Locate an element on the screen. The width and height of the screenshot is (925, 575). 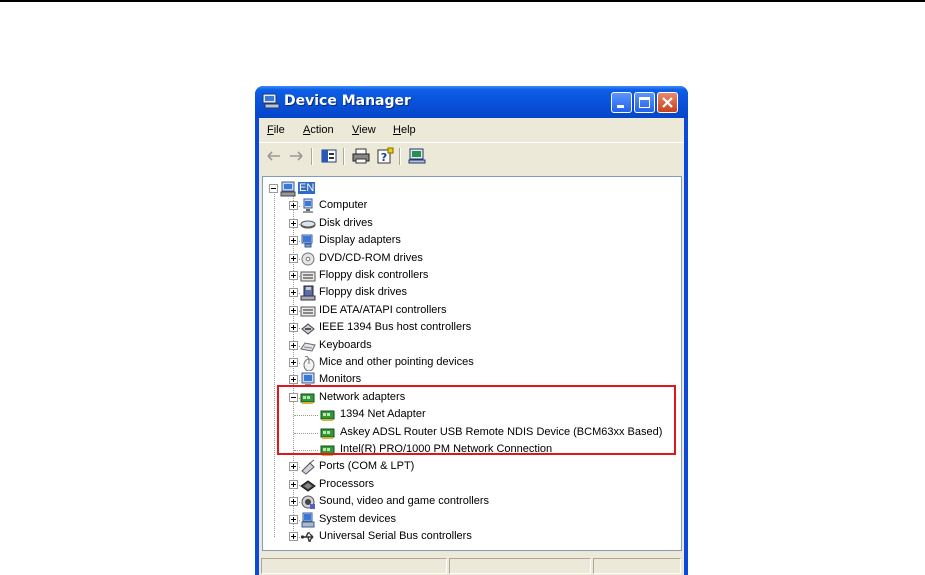
close-icon is located at coordinates (667, 102).